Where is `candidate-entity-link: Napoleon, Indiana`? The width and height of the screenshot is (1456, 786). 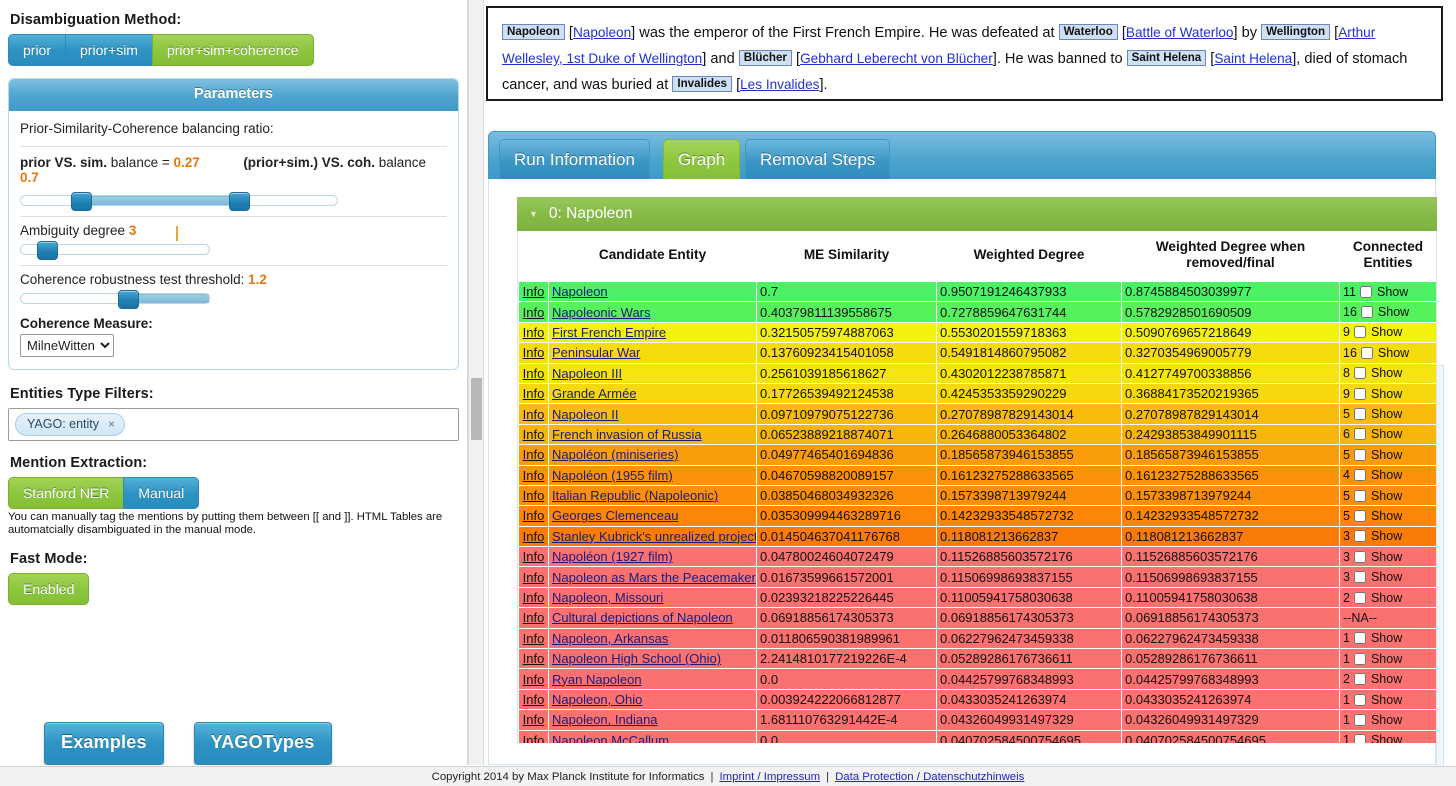
candidate-entity-link: Napoleon, Indiana is located at coordinates (605, 719).